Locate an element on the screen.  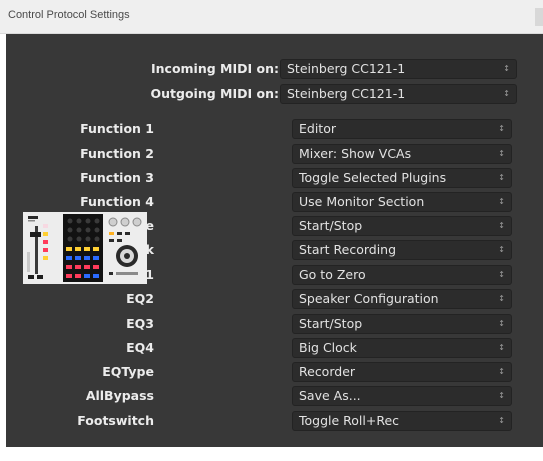
function-3-label: Function 3 is located at coordinates (117, 177).